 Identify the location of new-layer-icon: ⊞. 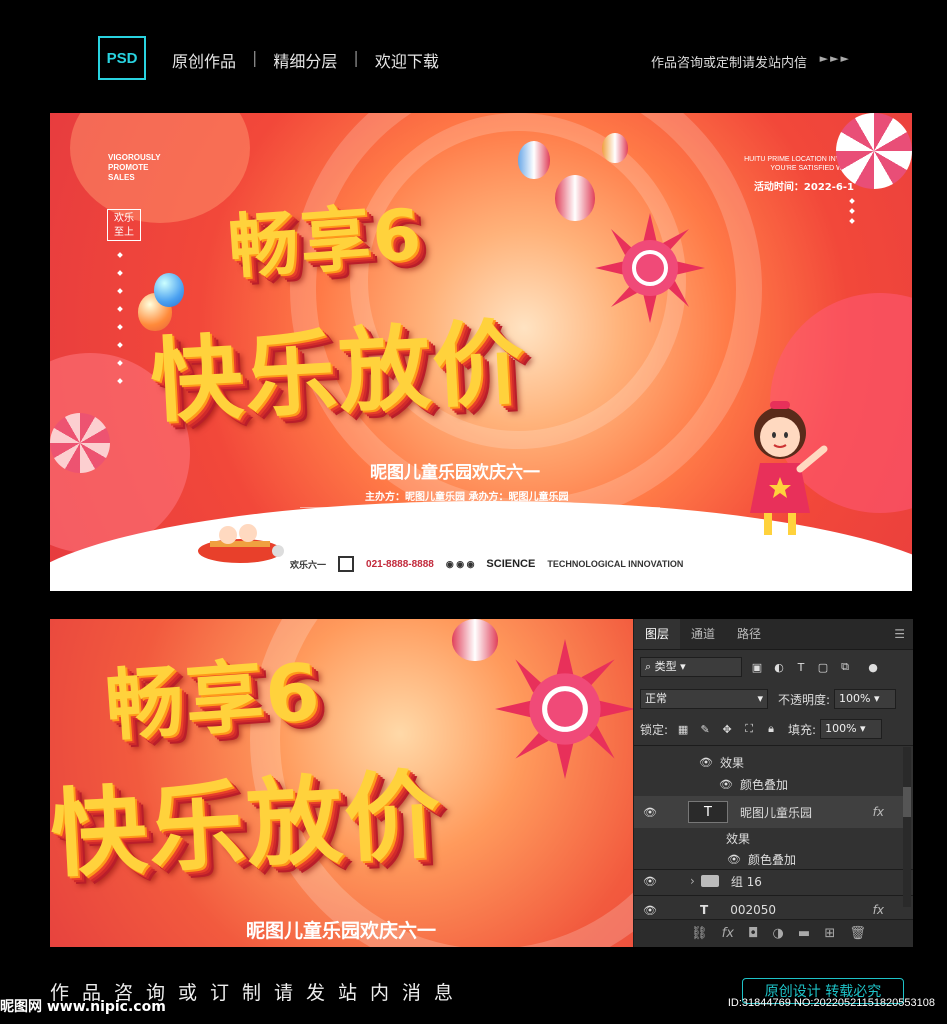
(829, 933).